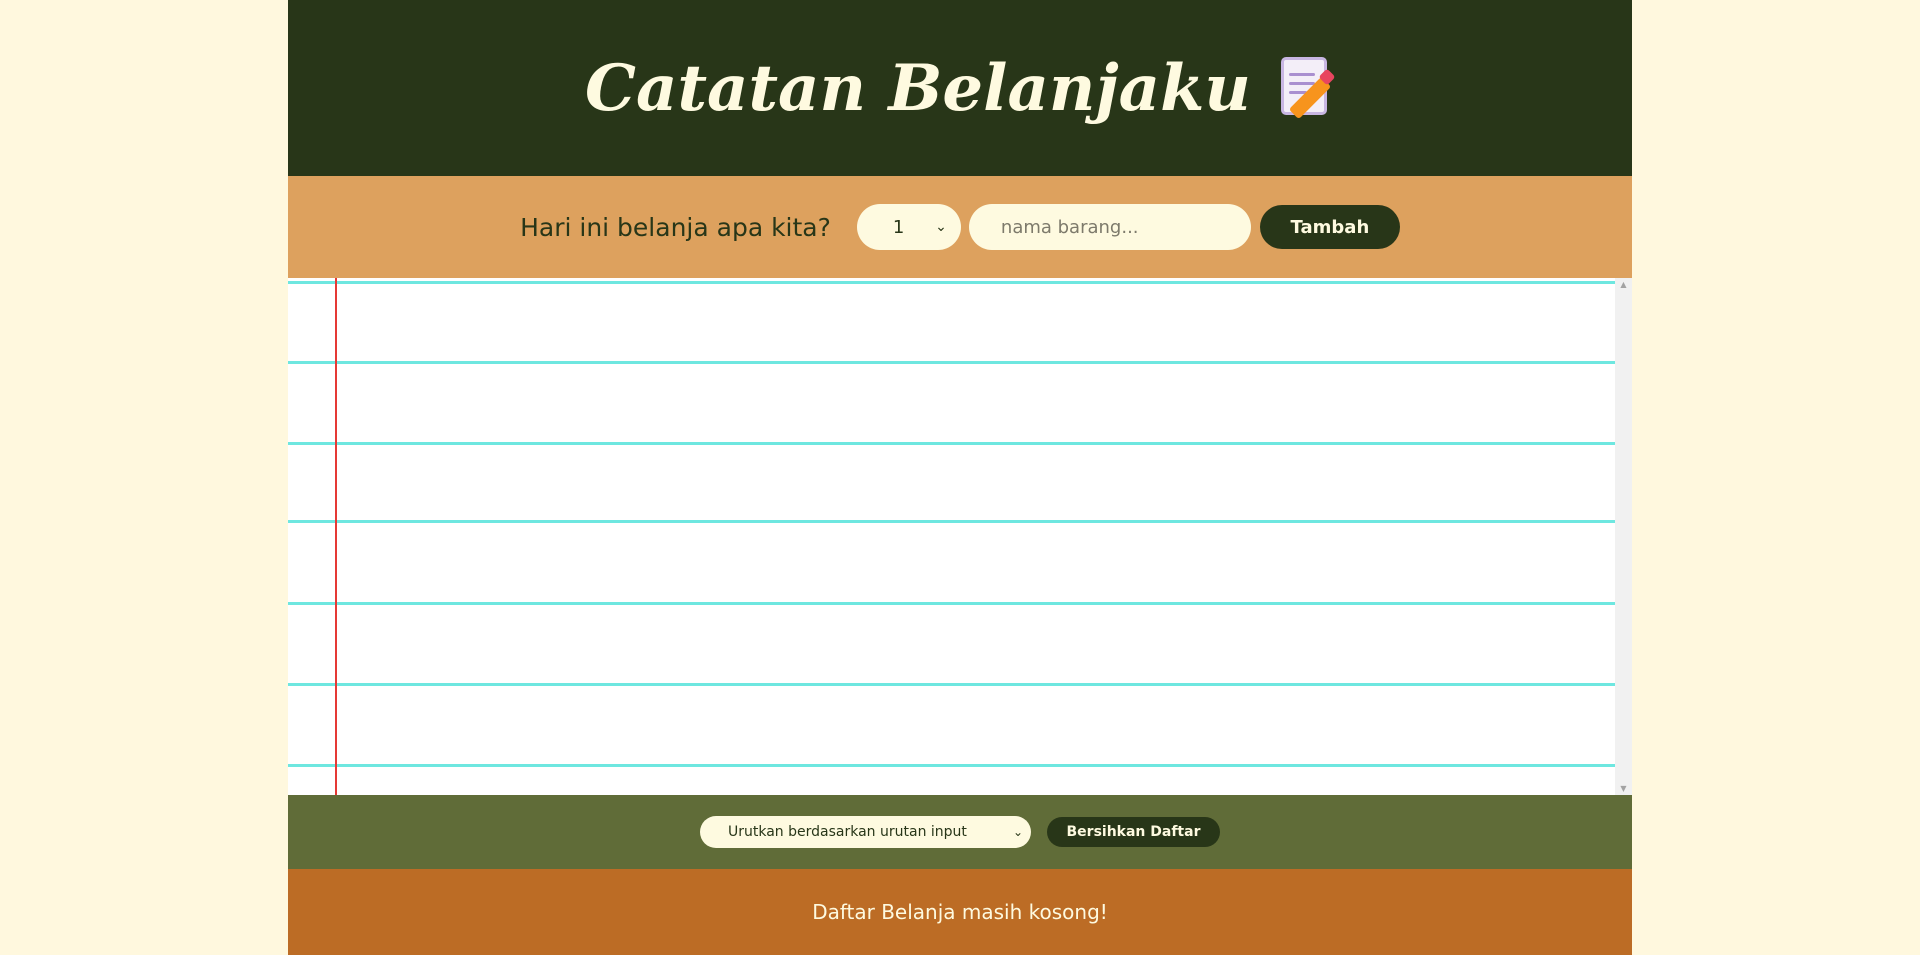 This screenshot has height=955, width=1920. What do you see at coordinates (908, 227) in the screenshot?
I see `quantity-select: 1 ⌄` at bounding box center [908, 227].